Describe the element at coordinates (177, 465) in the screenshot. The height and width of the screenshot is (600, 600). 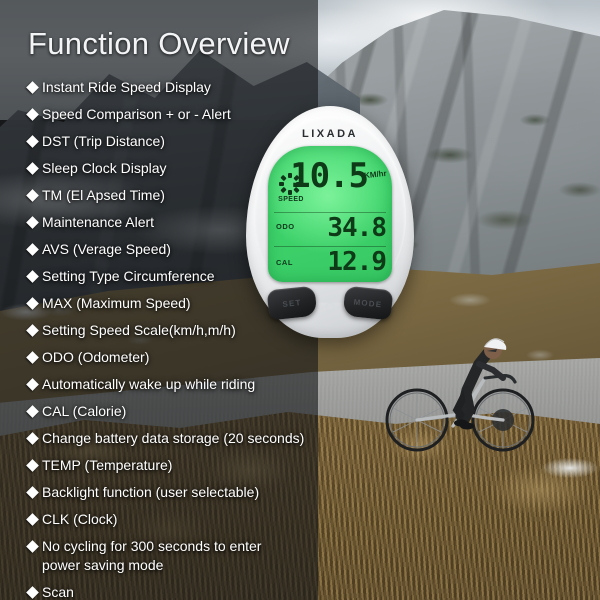
I see `list-item: TEMP (Temperature)` at that location.